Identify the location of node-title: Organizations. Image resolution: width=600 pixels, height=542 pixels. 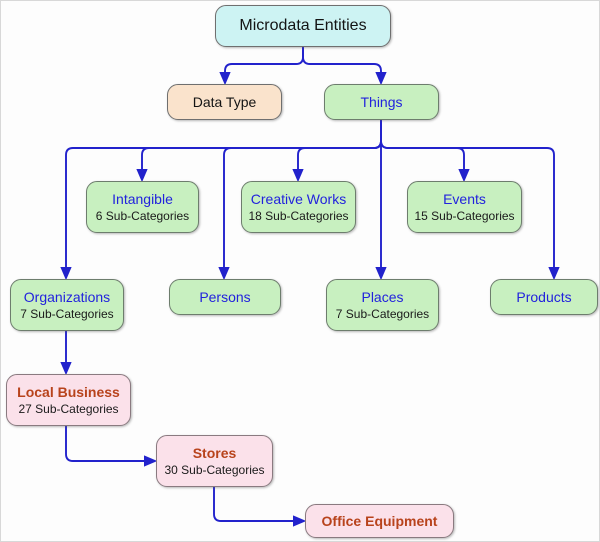
(67, 296).